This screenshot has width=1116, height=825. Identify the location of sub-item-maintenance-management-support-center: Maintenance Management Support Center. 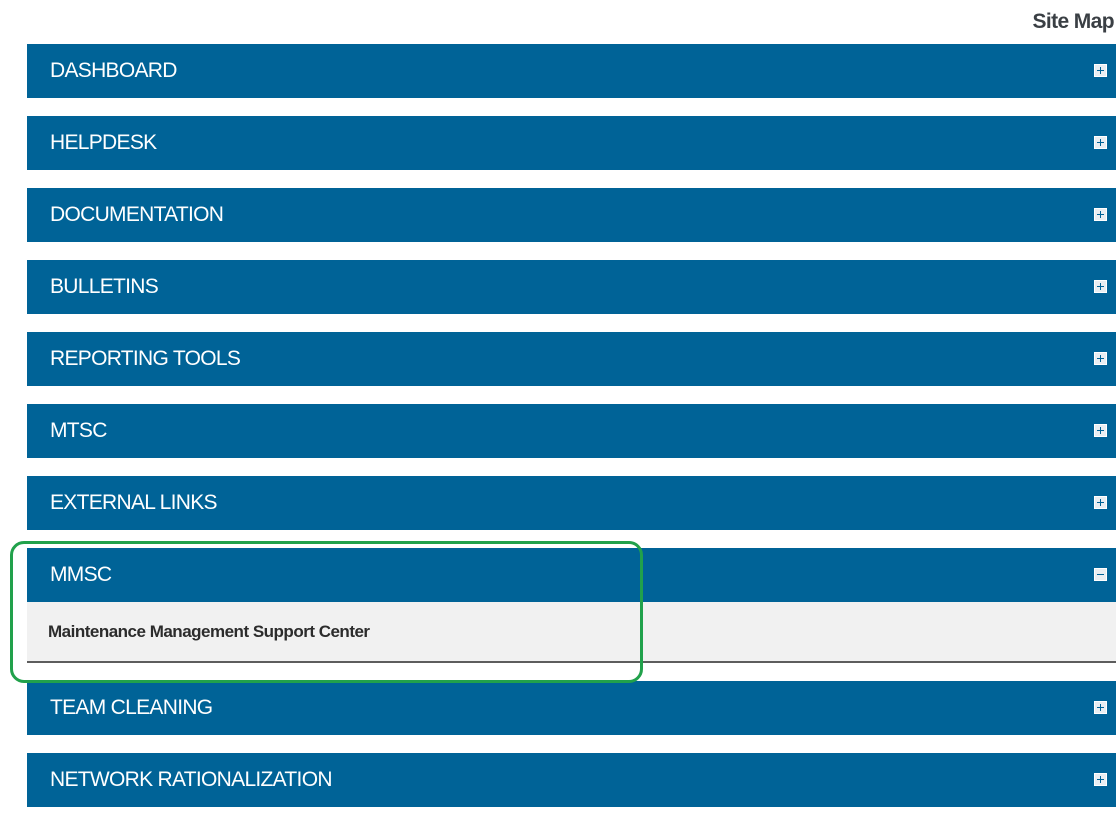
(571, 631).